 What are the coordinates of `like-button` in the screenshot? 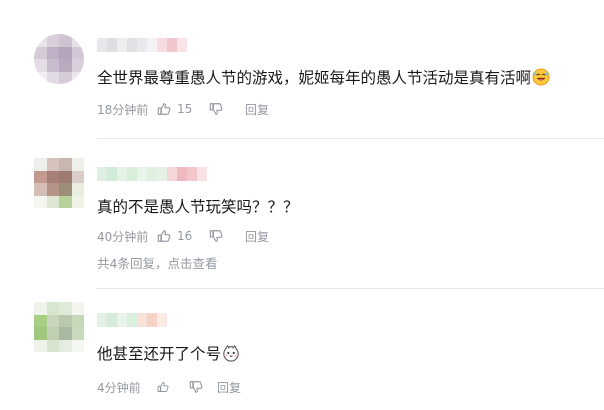 It's located at (173, 387).